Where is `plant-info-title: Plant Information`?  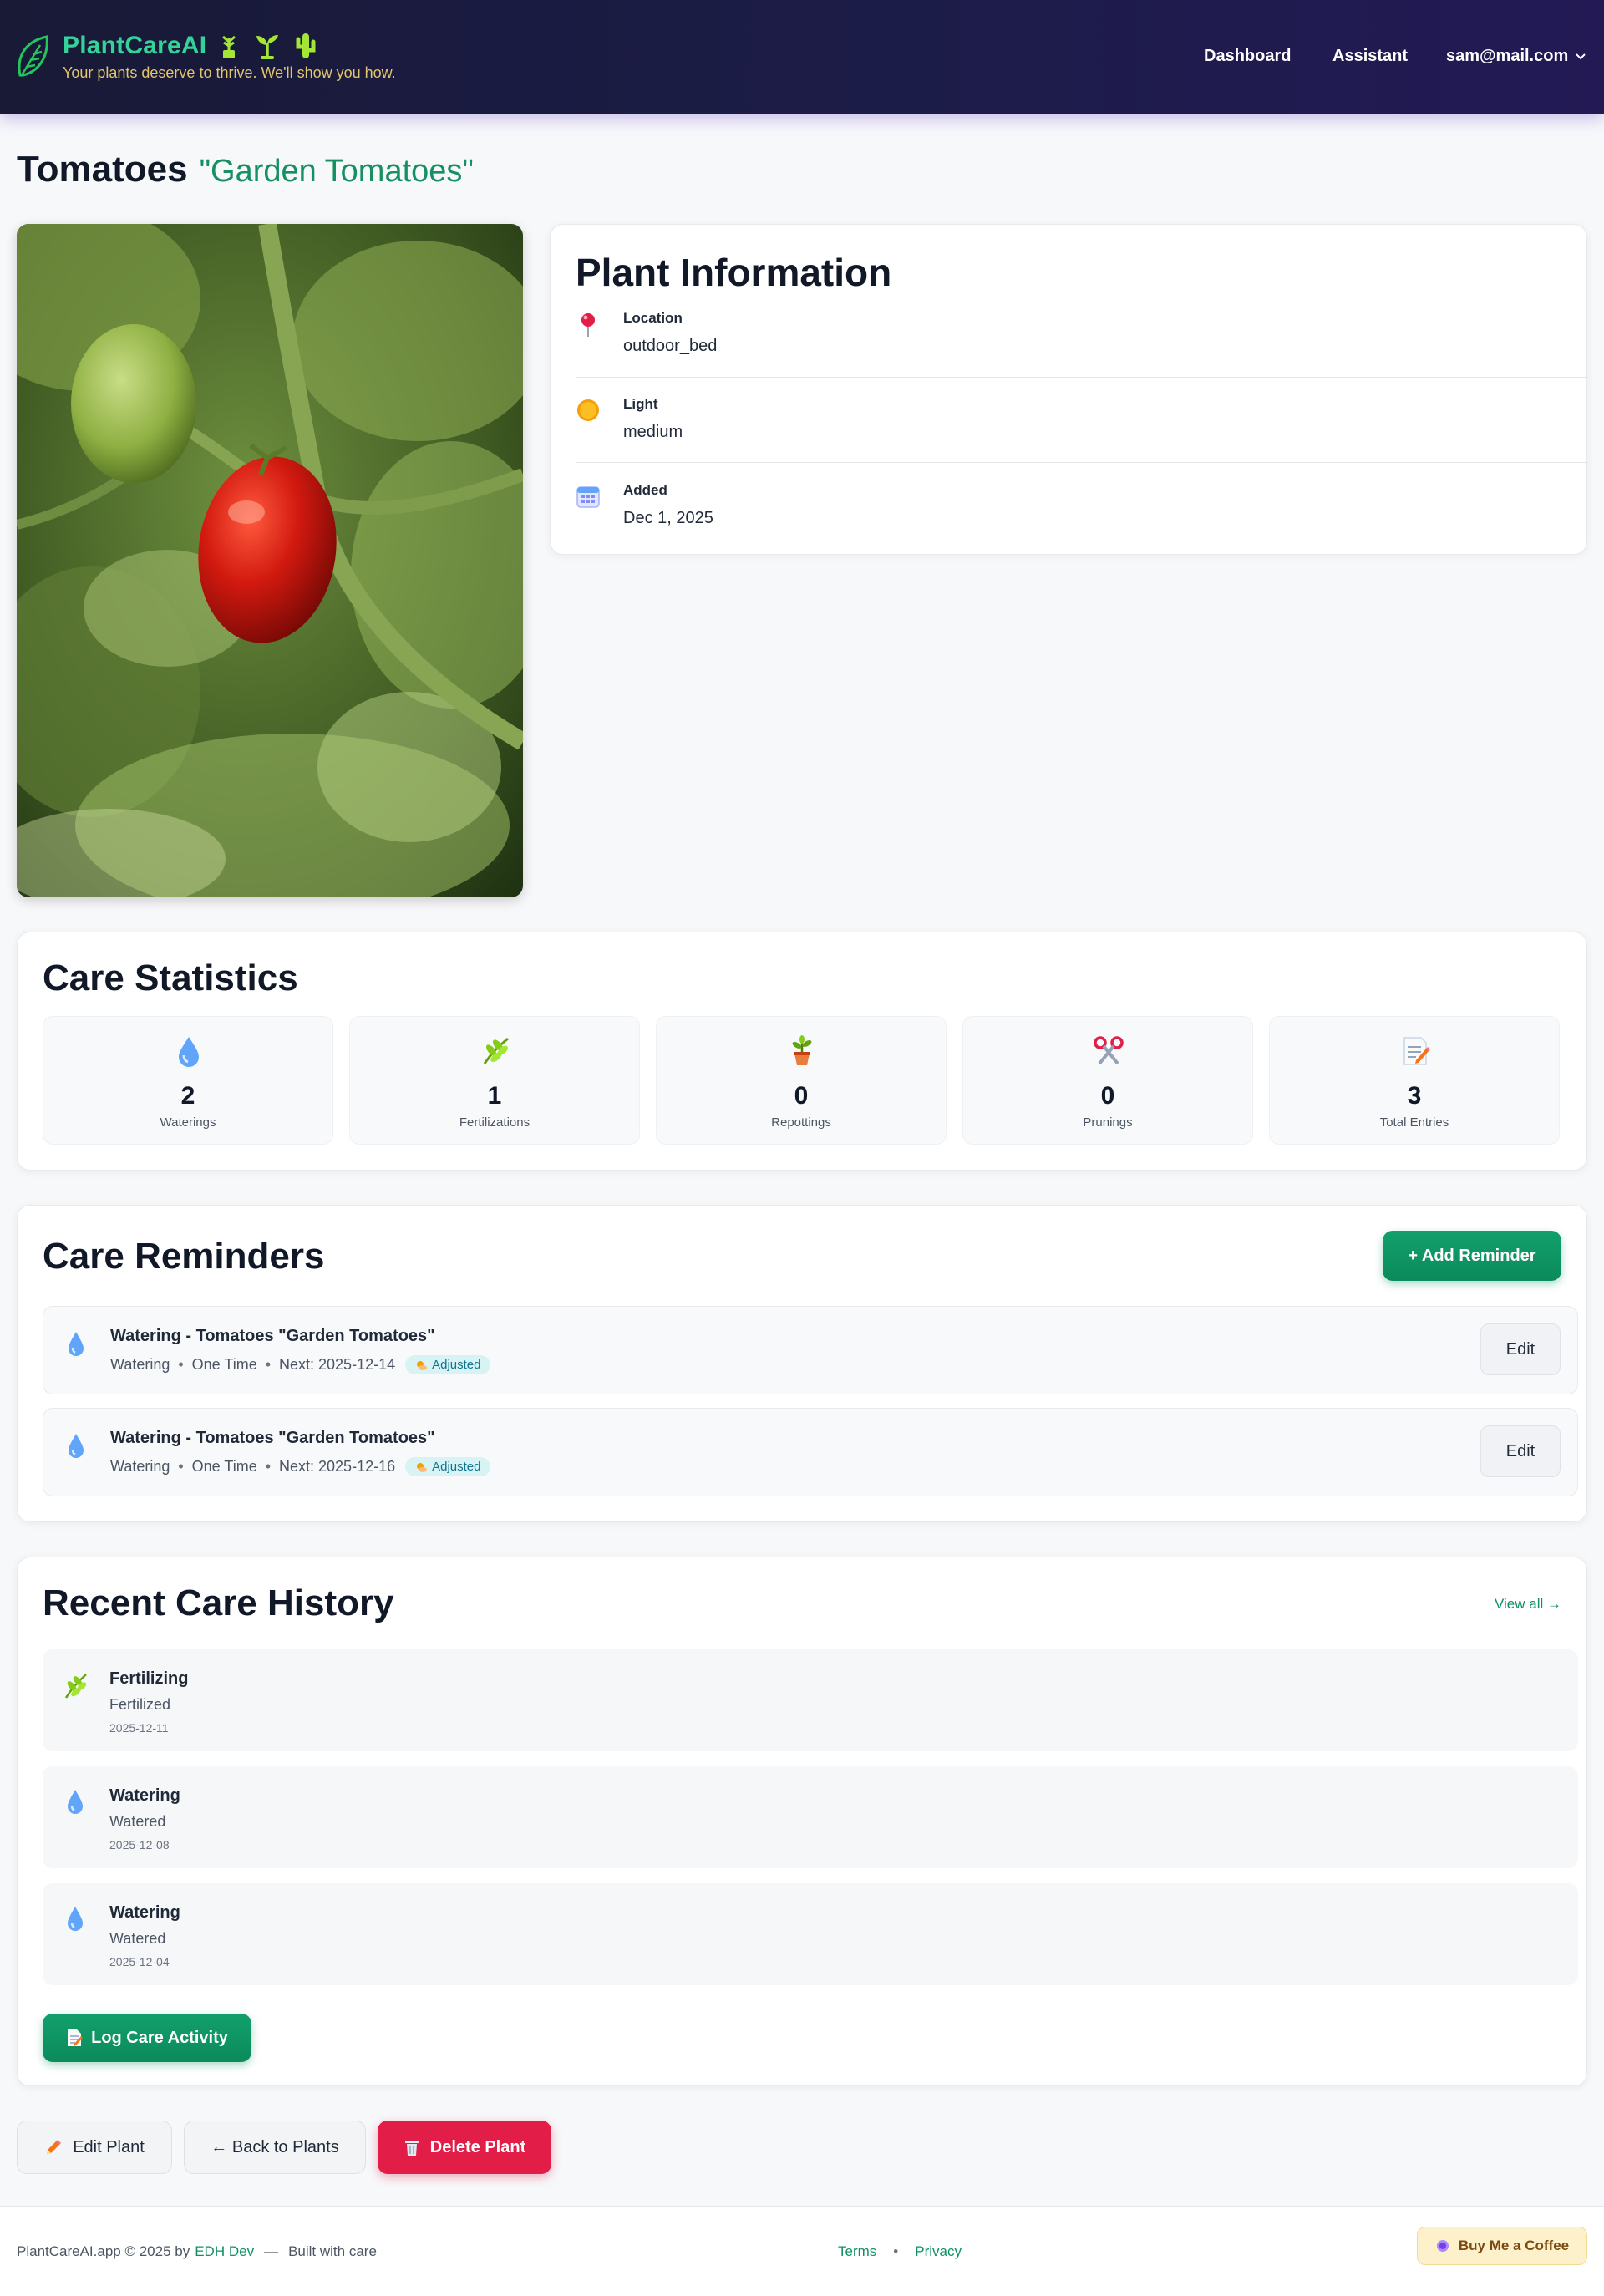
plant-info-title: Plant Information is located at coordinates (734, 272).